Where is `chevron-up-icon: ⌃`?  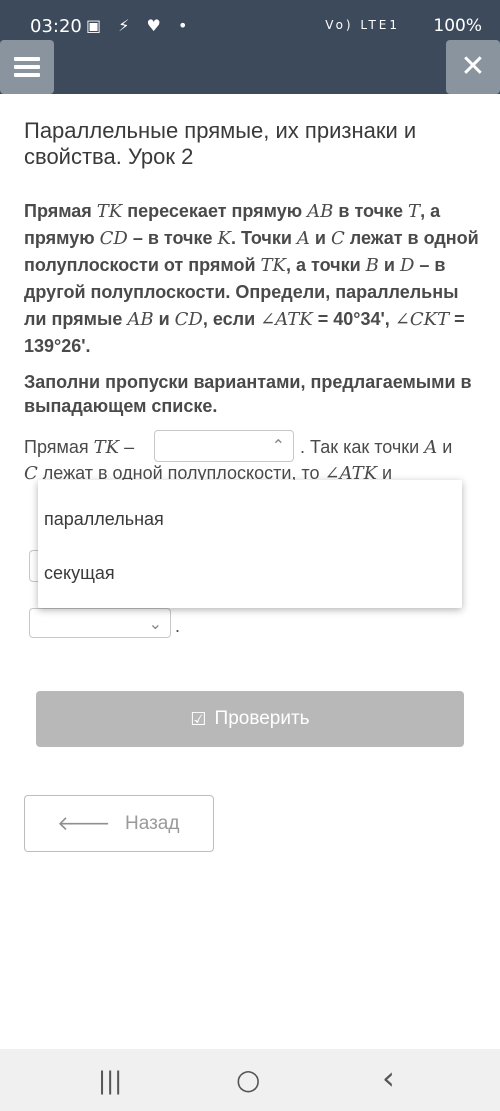
chevron-up-icon: ⌃ is located at coordinates (278, 445).